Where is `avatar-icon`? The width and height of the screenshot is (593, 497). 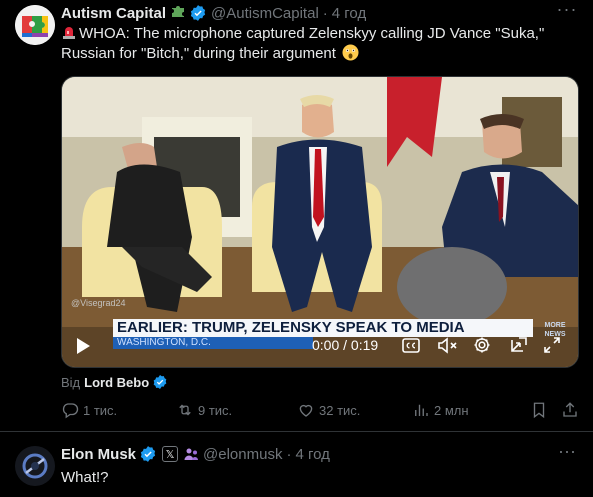 avatar-icon is located at coordinates (35, 466).